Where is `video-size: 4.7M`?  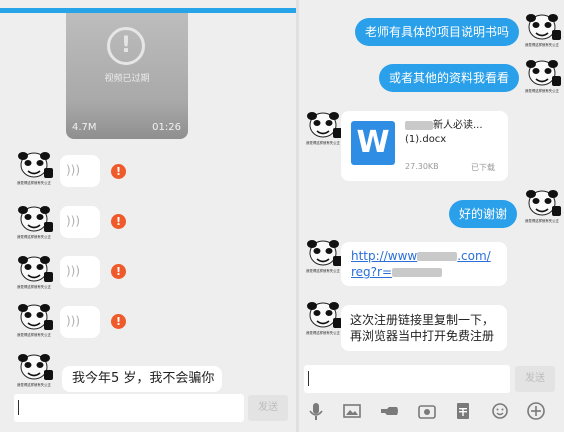
video-size: 4.7M is located at coordinates (84, 127).